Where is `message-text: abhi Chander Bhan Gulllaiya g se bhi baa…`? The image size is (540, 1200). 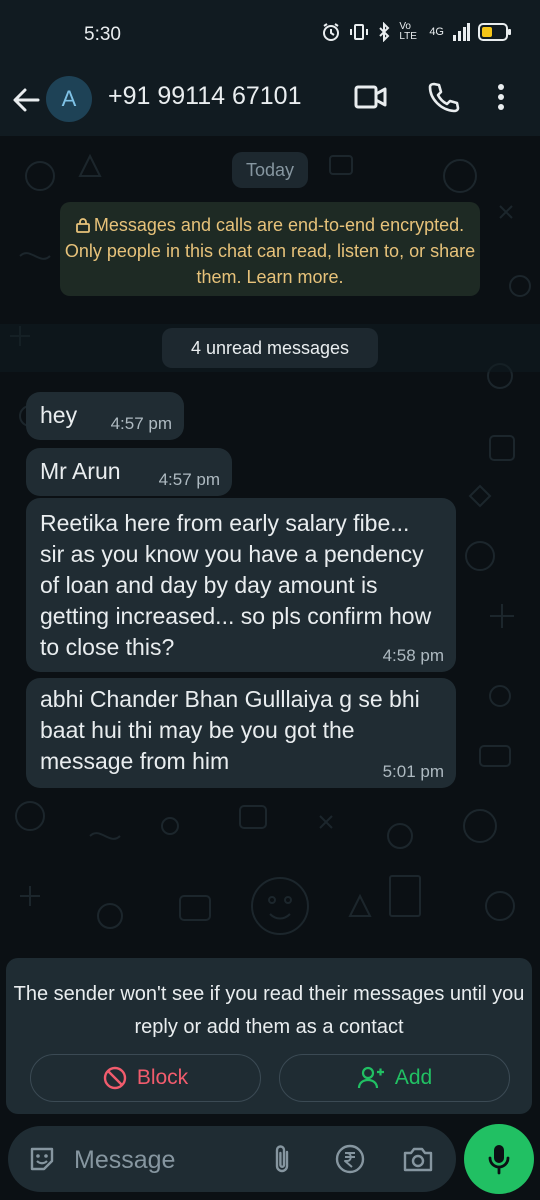
message-text: abhi Chander Bhan Gulllaiya g se bhi baa… is located at coordinates (230, 730).